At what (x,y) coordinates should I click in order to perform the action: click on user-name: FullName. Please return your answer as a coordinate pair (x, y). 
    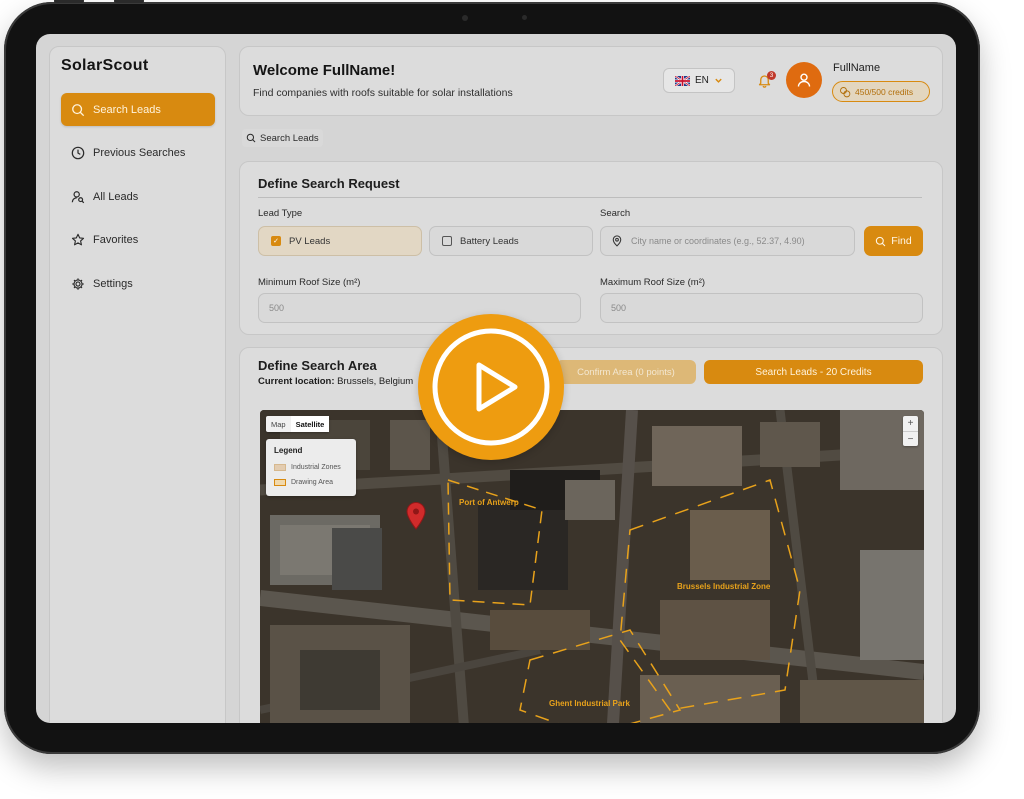
    Looking at the image, I should click on (857, 68).